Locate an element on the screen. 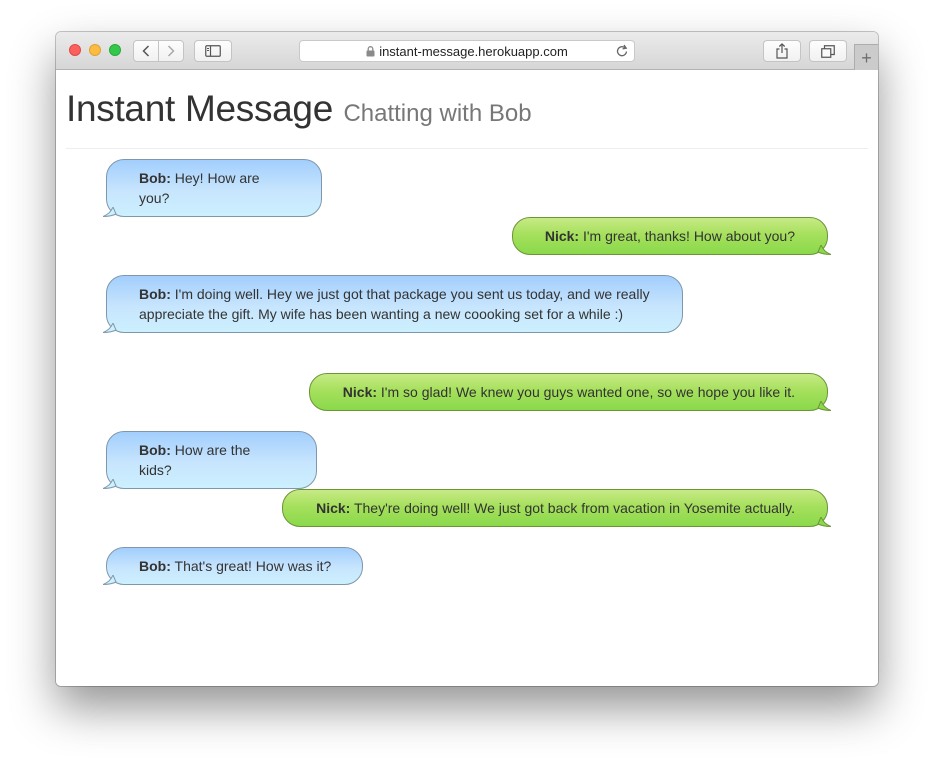 The height and width of the screenshot is (766, 934). reload-button is located at coordinates (622, 53).